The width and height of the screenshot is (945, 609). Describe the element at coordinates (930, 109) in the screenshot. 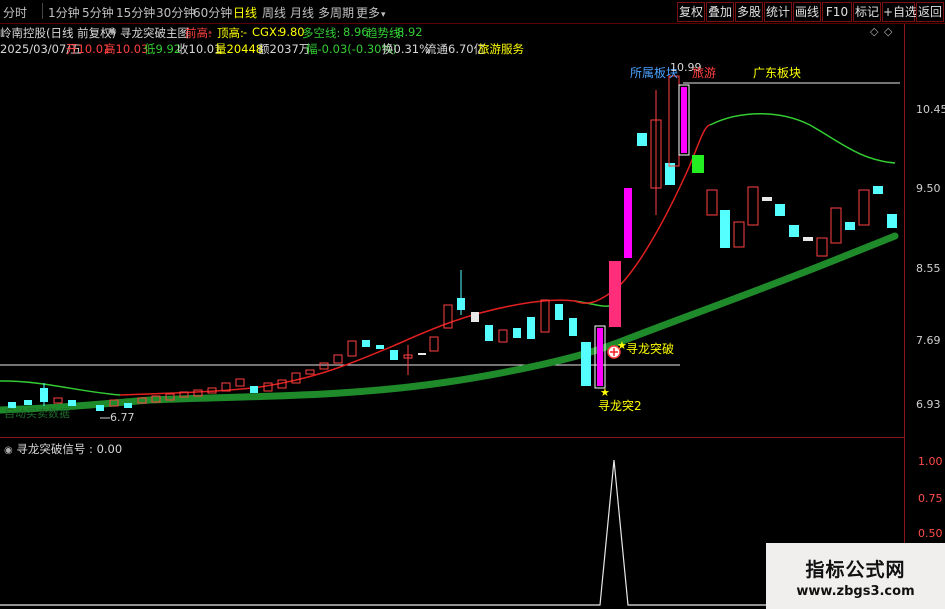

I see `price-tick-1: 10.45` at that location.